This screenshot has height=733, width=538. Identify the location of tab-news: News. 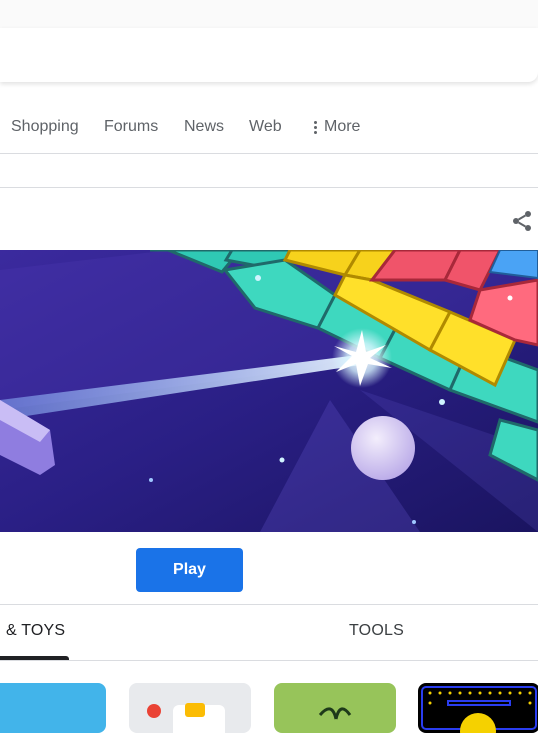
(204, 127).